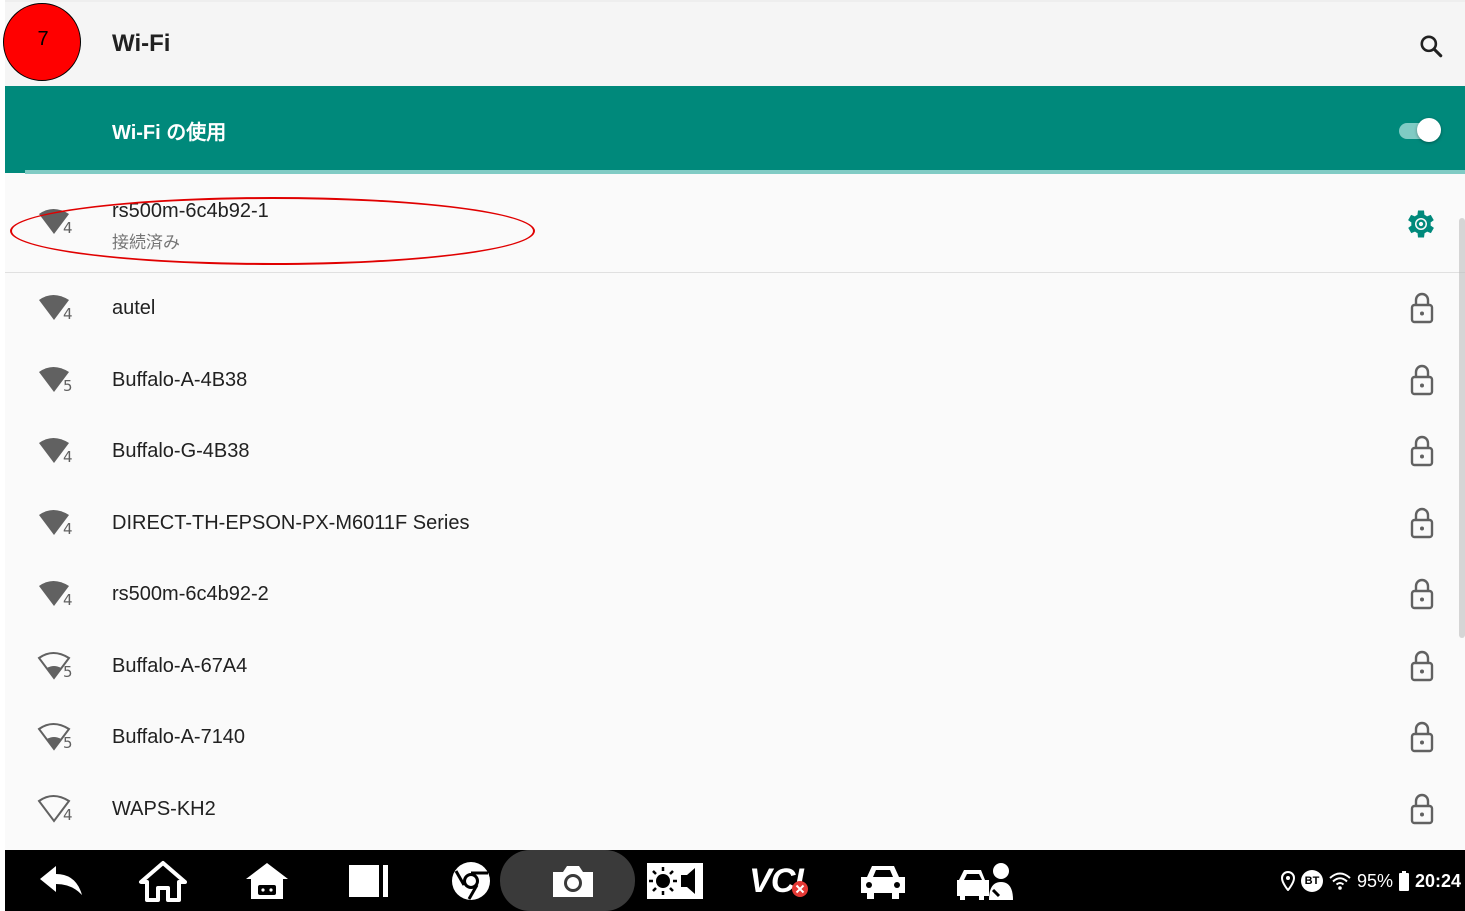 The image size is (1465, 911). What do you see at coordinates (134, 308) in the screenshot?
I see `network-ssid: autel` at bounding box center [134, 308].